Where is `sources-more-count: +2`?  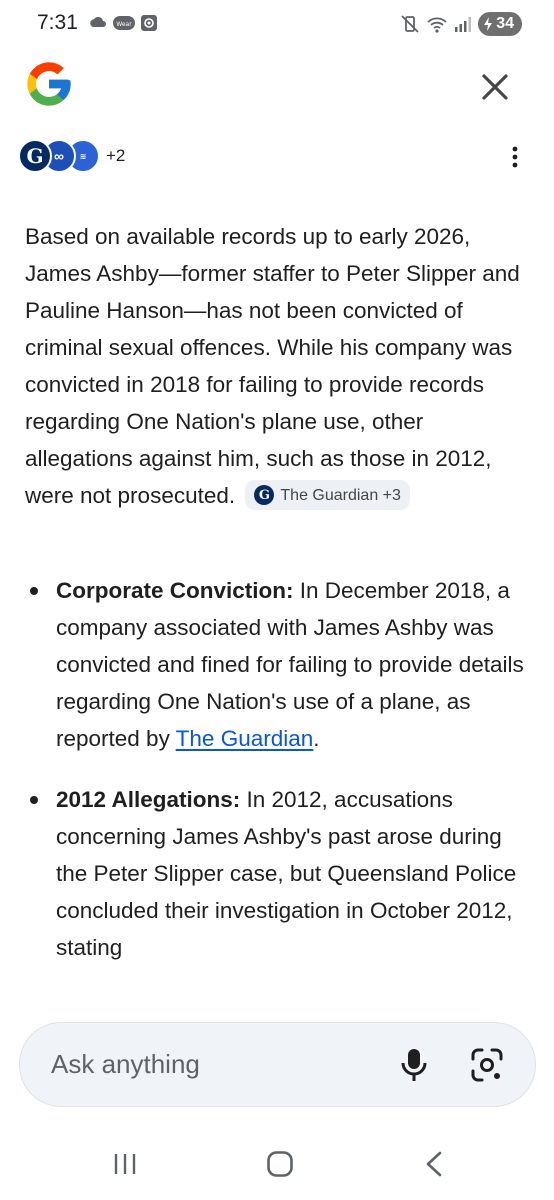
sources-more-count: +2 is located at coordinates (116, 155).